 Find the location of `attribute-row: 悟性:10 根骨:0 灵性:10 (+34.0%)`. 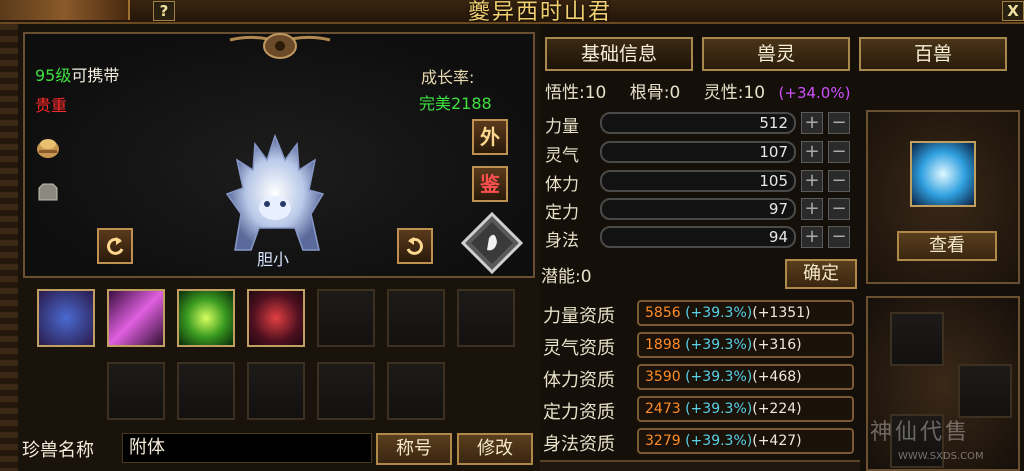

attribute-row: 悟性:10 根骨:0 灵性:10 (+34.0%) is located at coordinates (704, 90).